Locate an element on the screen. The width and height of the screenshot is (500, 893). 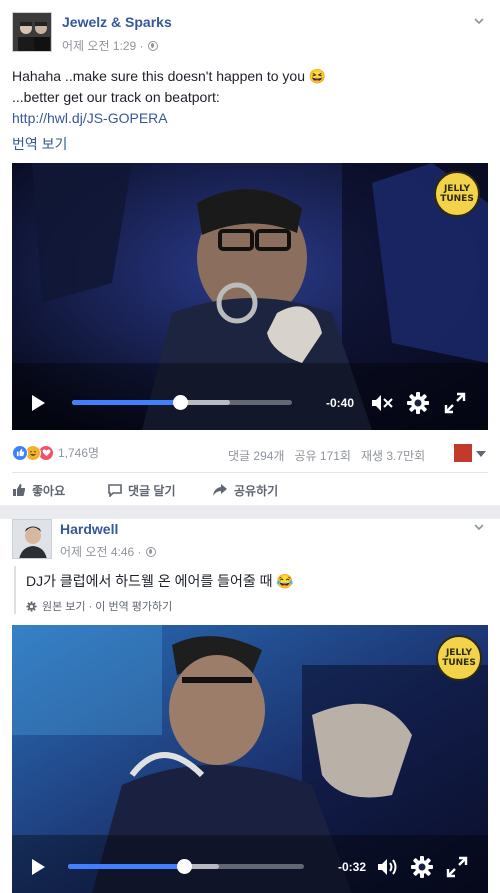
video-controls: -0:40 is located at coordinates (250, 403).